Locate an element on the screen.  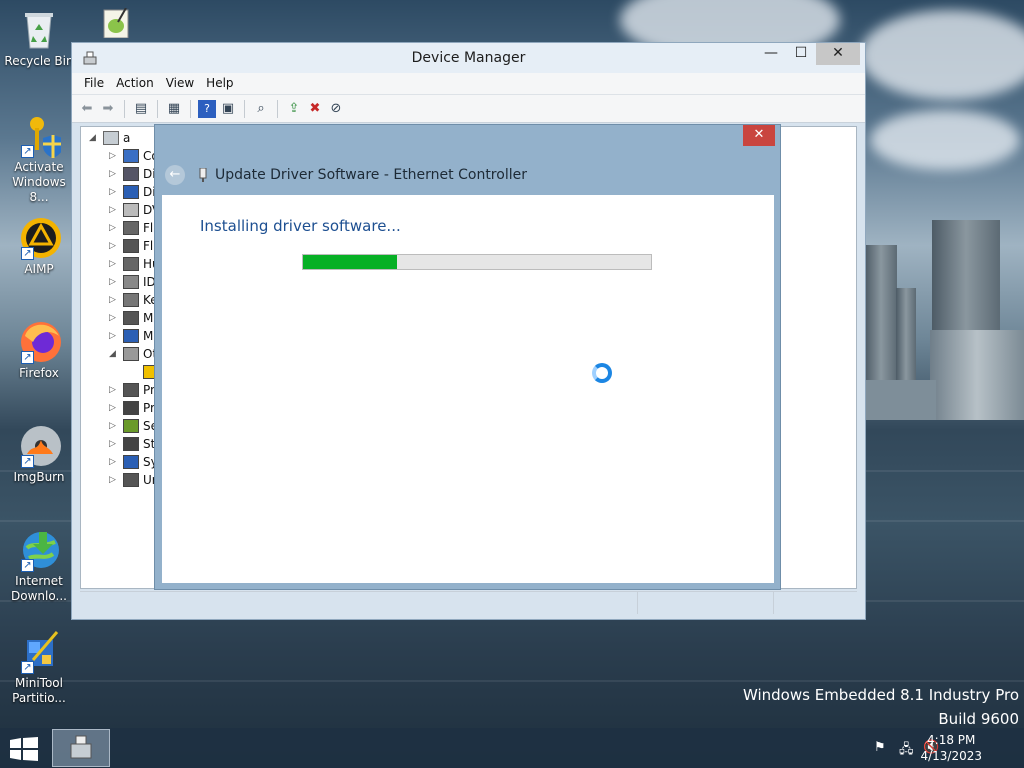
shortcut-arrow-icon: ↗ is located at coordinates (27, 253).